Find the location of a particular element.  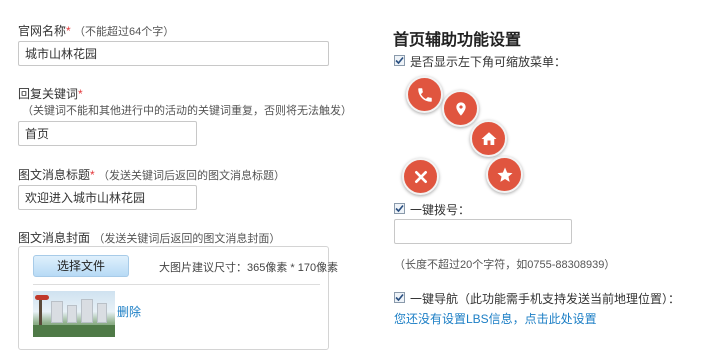

site-name-label-row: 官网名称* （不能超过64个字） is located at coordinates (96, 30).